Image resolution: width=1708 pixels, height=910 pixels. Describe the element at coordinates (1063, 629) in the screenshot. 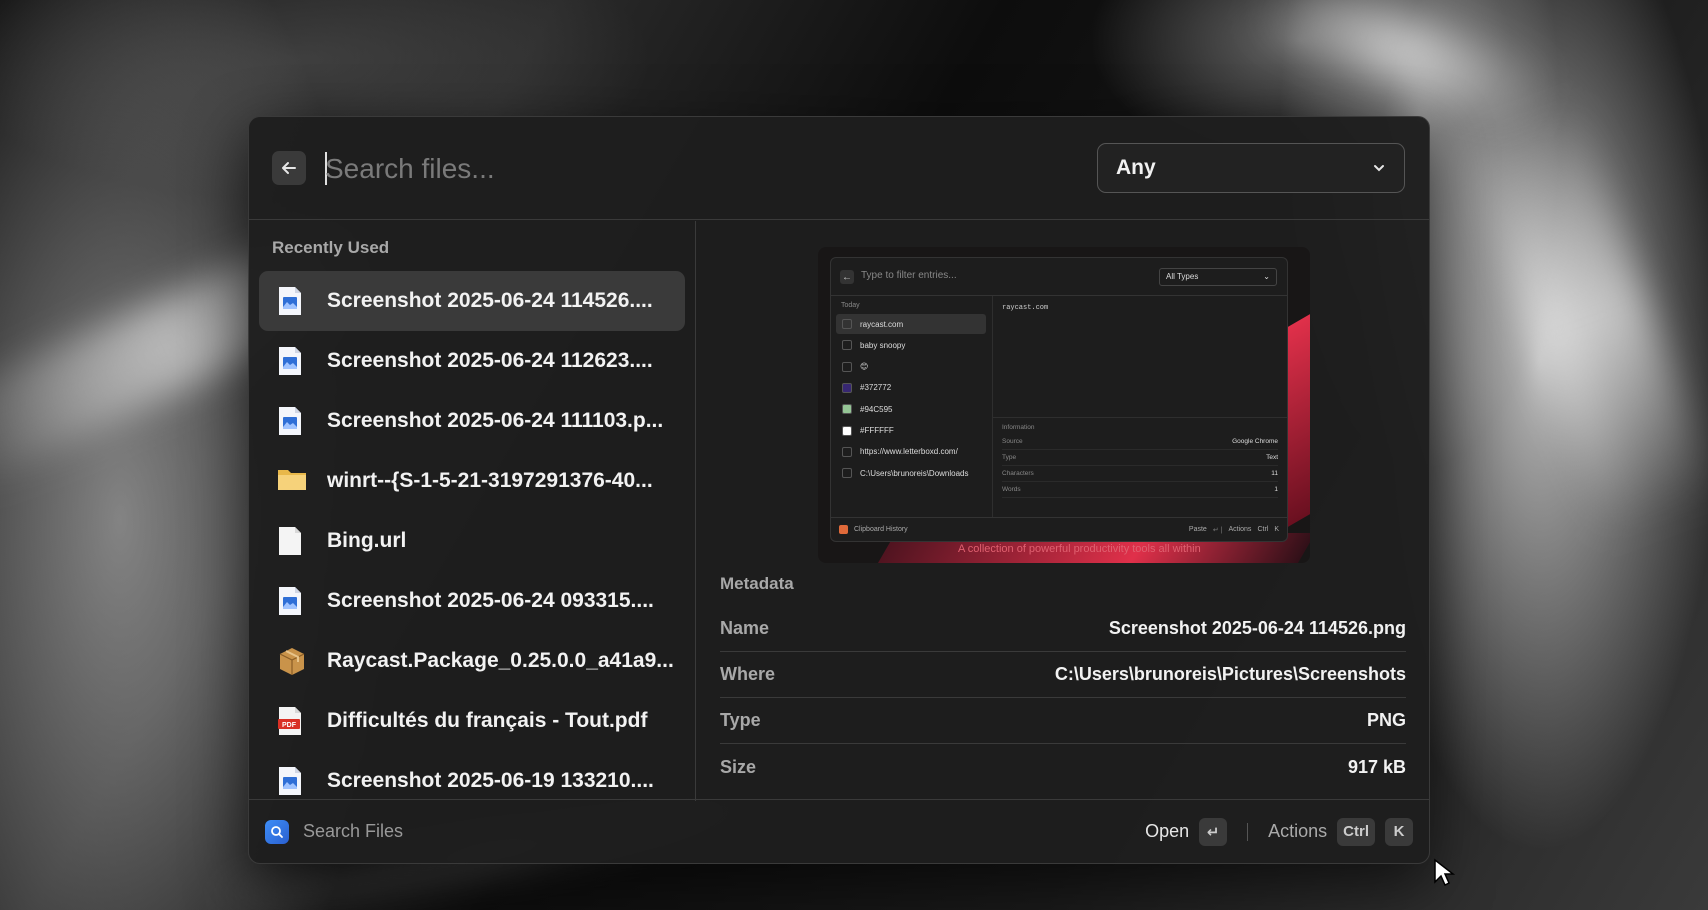

I see `metadata-row: Name Screenshot 2025-06-24 114526.png` at that location.